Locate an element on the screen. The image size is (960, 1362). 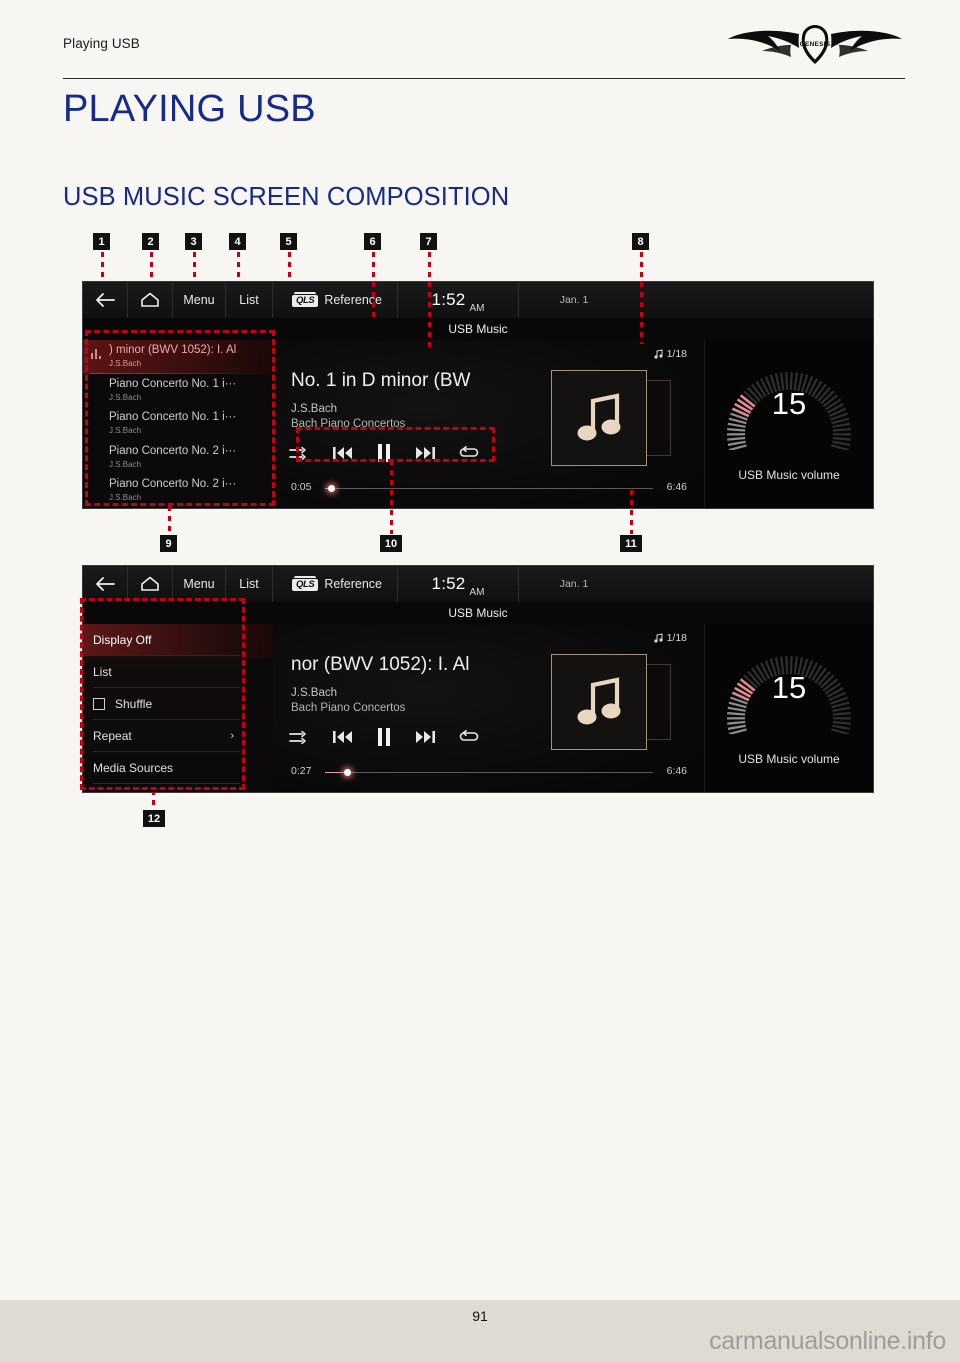
screen1-top-bar: Menu List QLS Reference 1:52 AM Jan. 1 is located at coordinates (478, 300).